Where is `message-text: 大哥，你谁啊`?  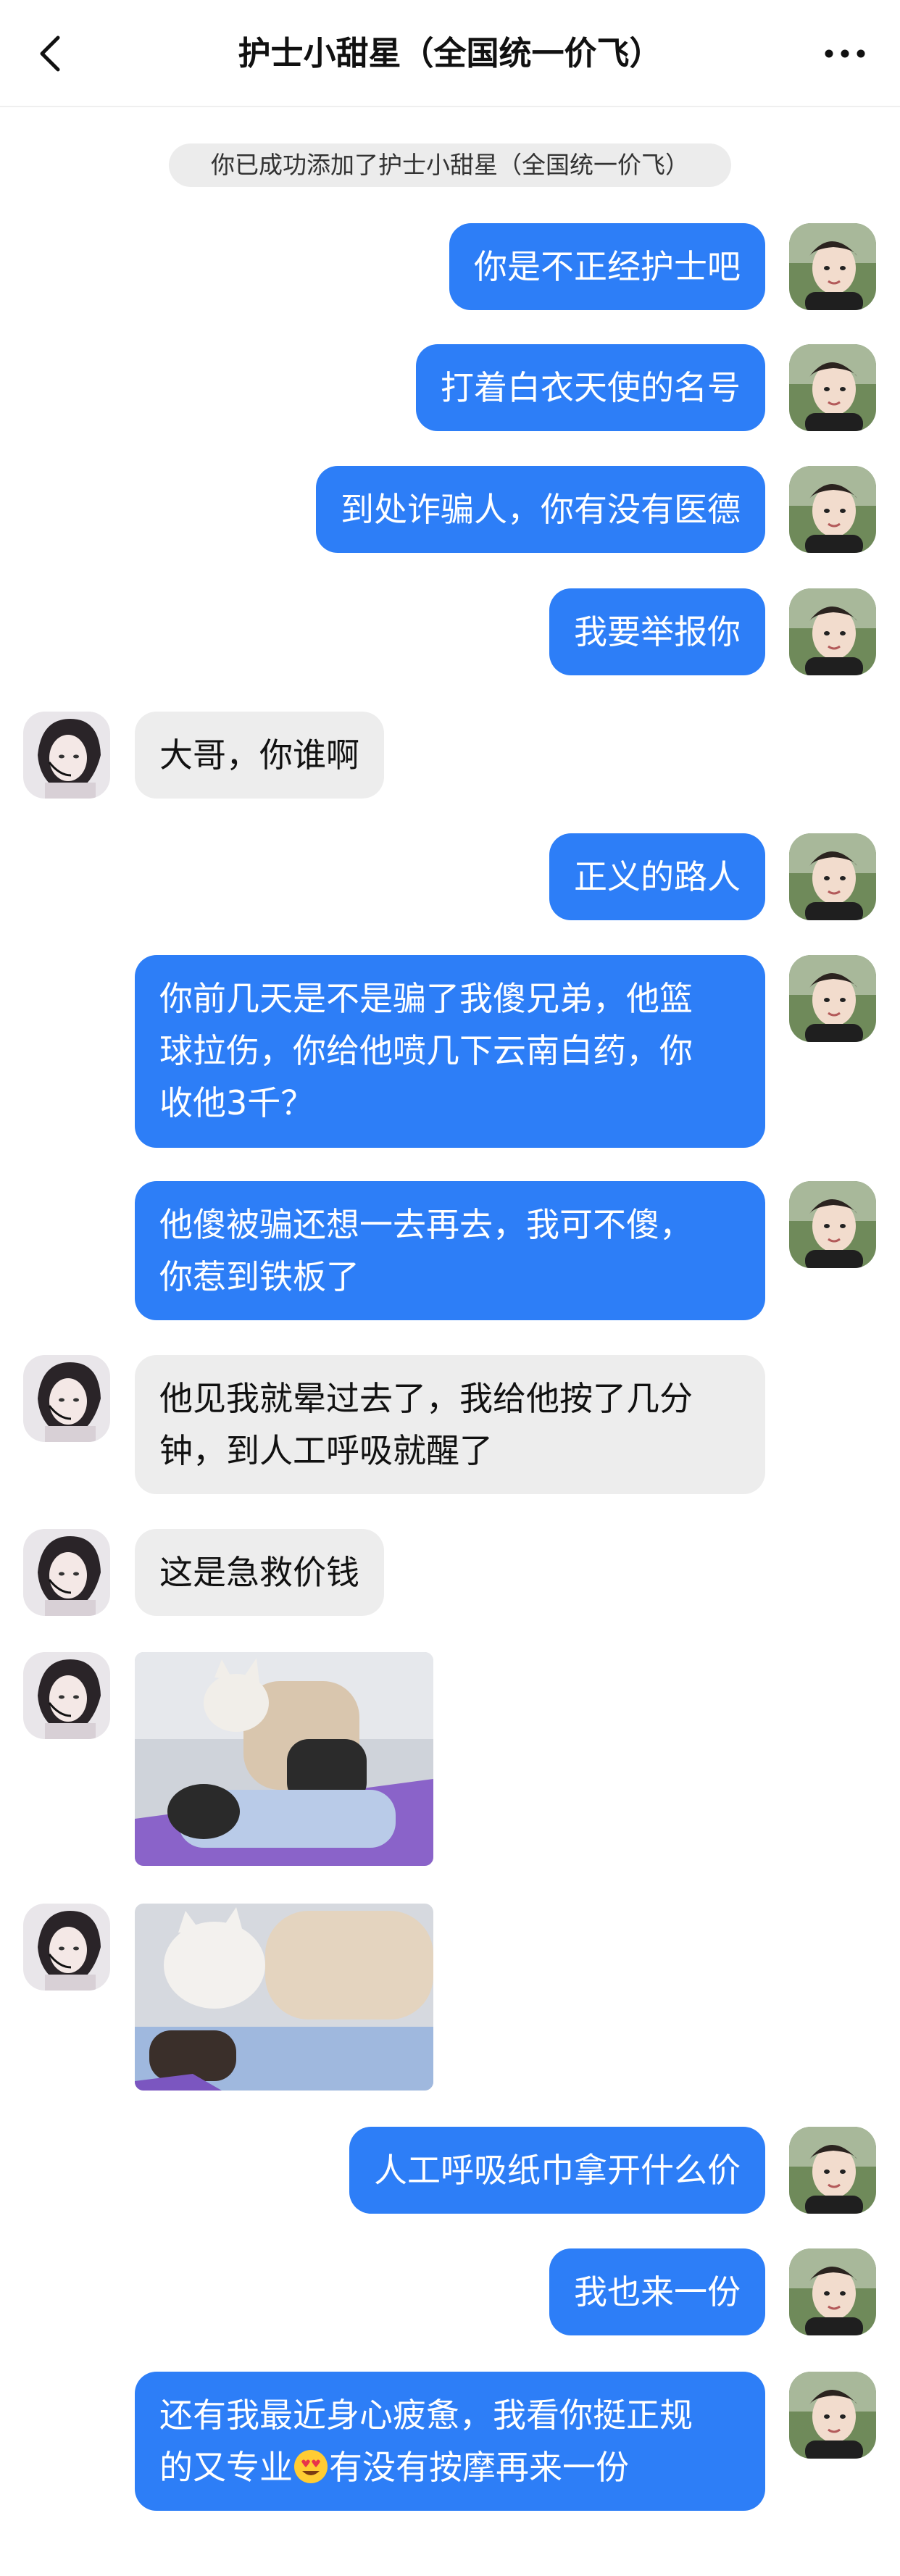
message-text: 大哥，你谁啊 is located at coordinates (259, 755).